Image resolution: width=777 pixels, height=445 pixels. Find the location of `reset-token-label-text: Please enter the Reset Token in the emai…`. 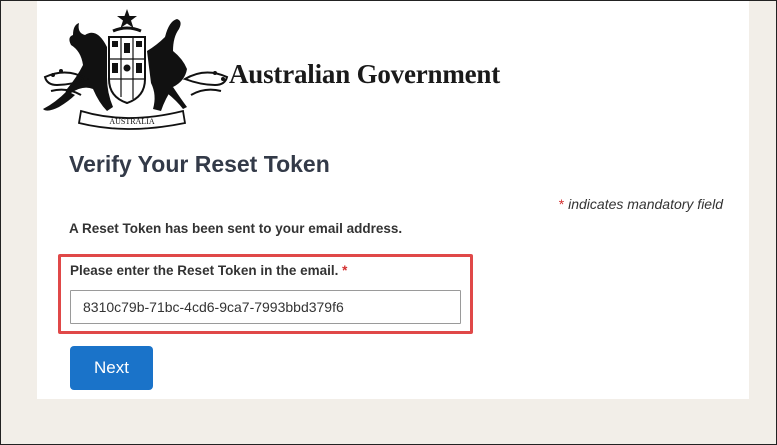

reset-token-label-text: Please enter the Reset Token in the emai… is located at coordinates (204, 270).